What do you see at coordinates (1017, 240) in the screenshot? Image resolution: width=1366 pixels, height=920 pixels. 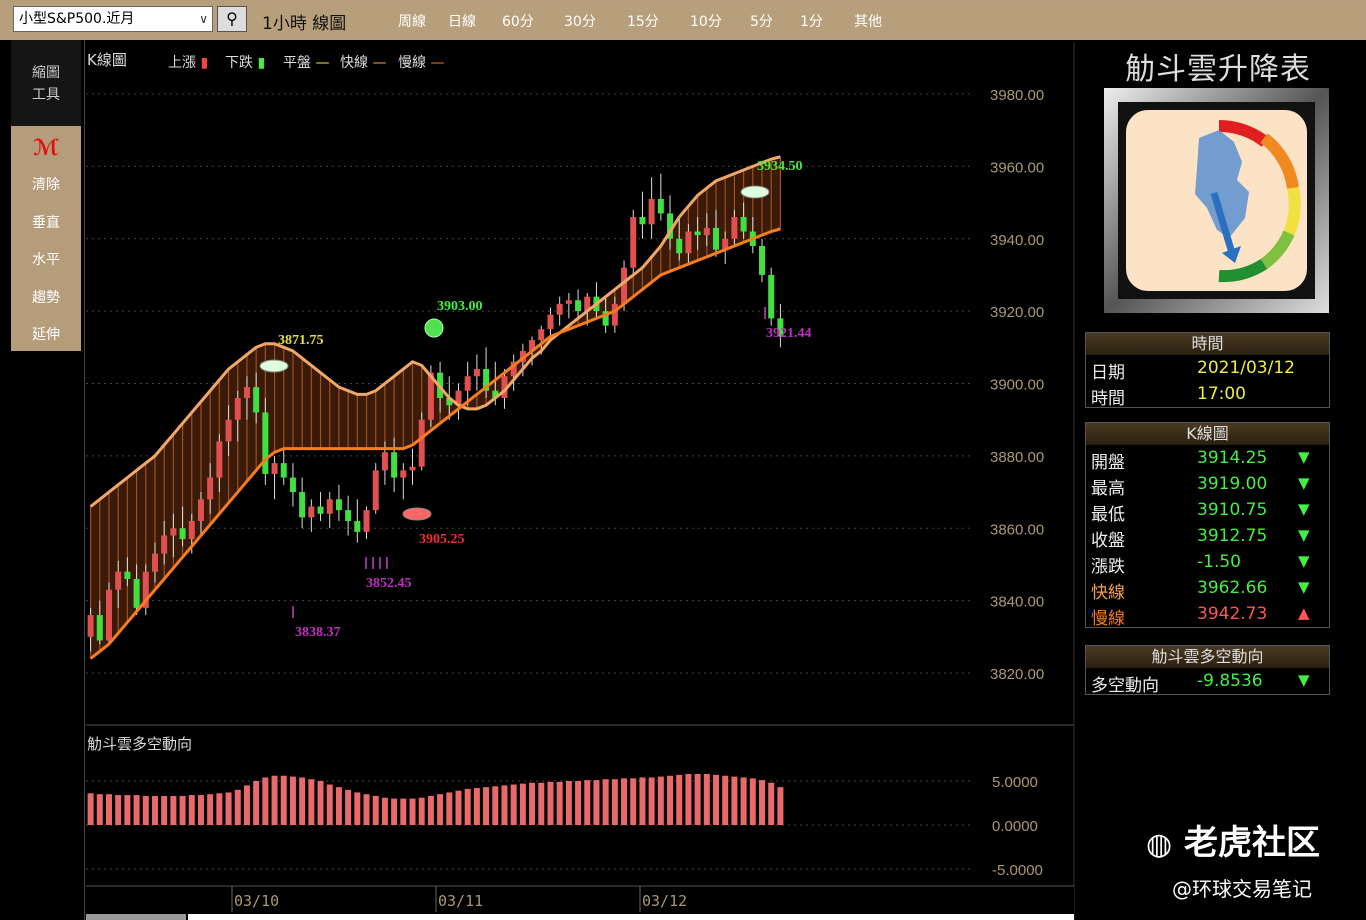 I see `y-tick-label: 3940.00` at bounding box center [1017, 240].